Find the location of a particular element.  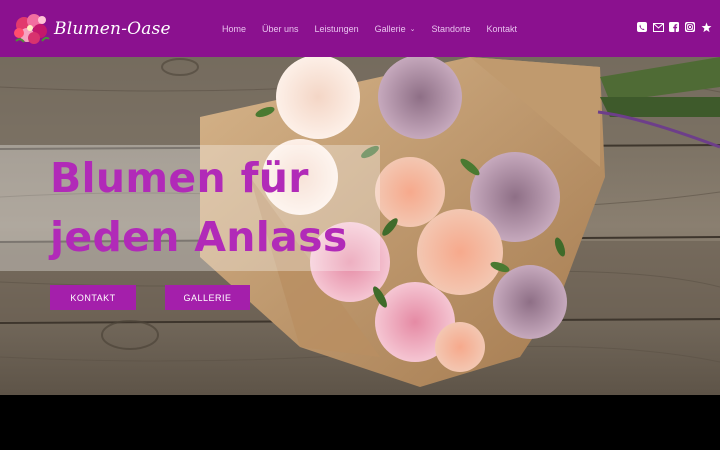

gallerie-button: GALLERIE is located at coordinates (207, 297).